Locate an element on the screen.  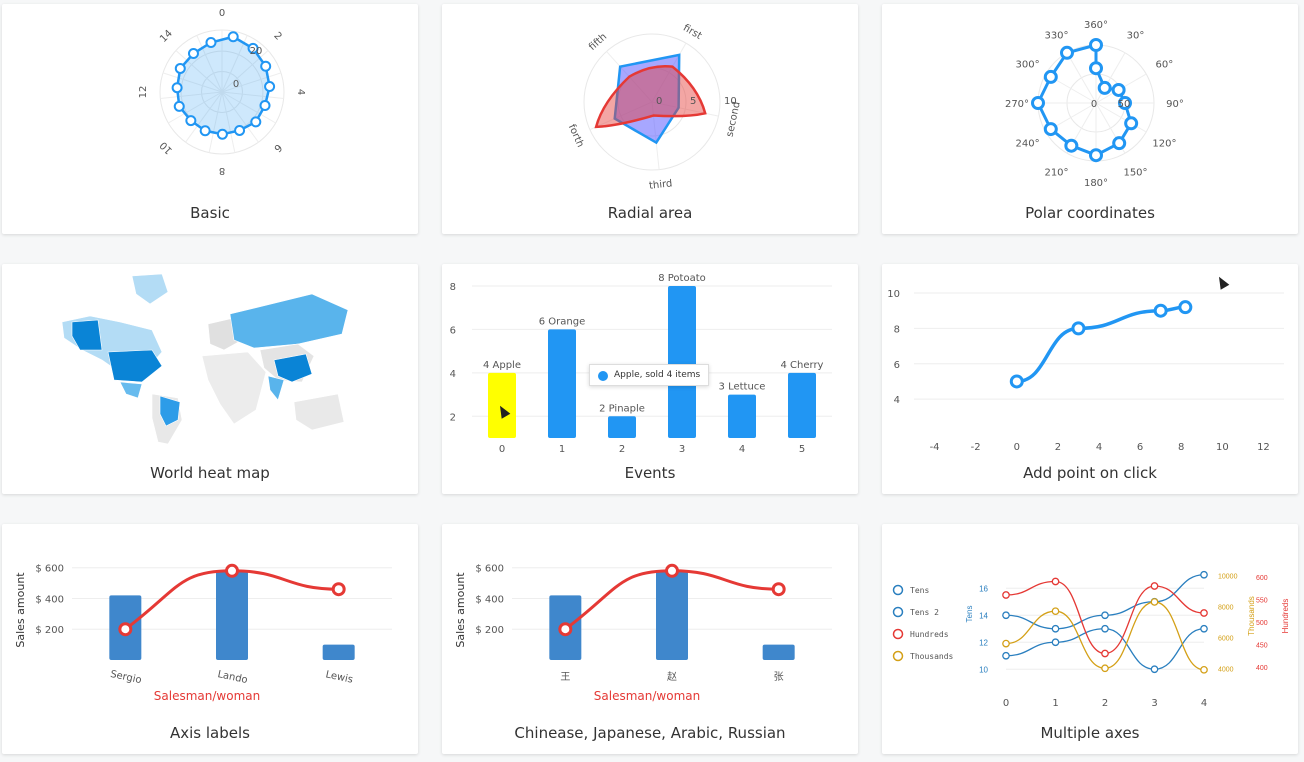
australia-region is located at coordinates (319, 412).